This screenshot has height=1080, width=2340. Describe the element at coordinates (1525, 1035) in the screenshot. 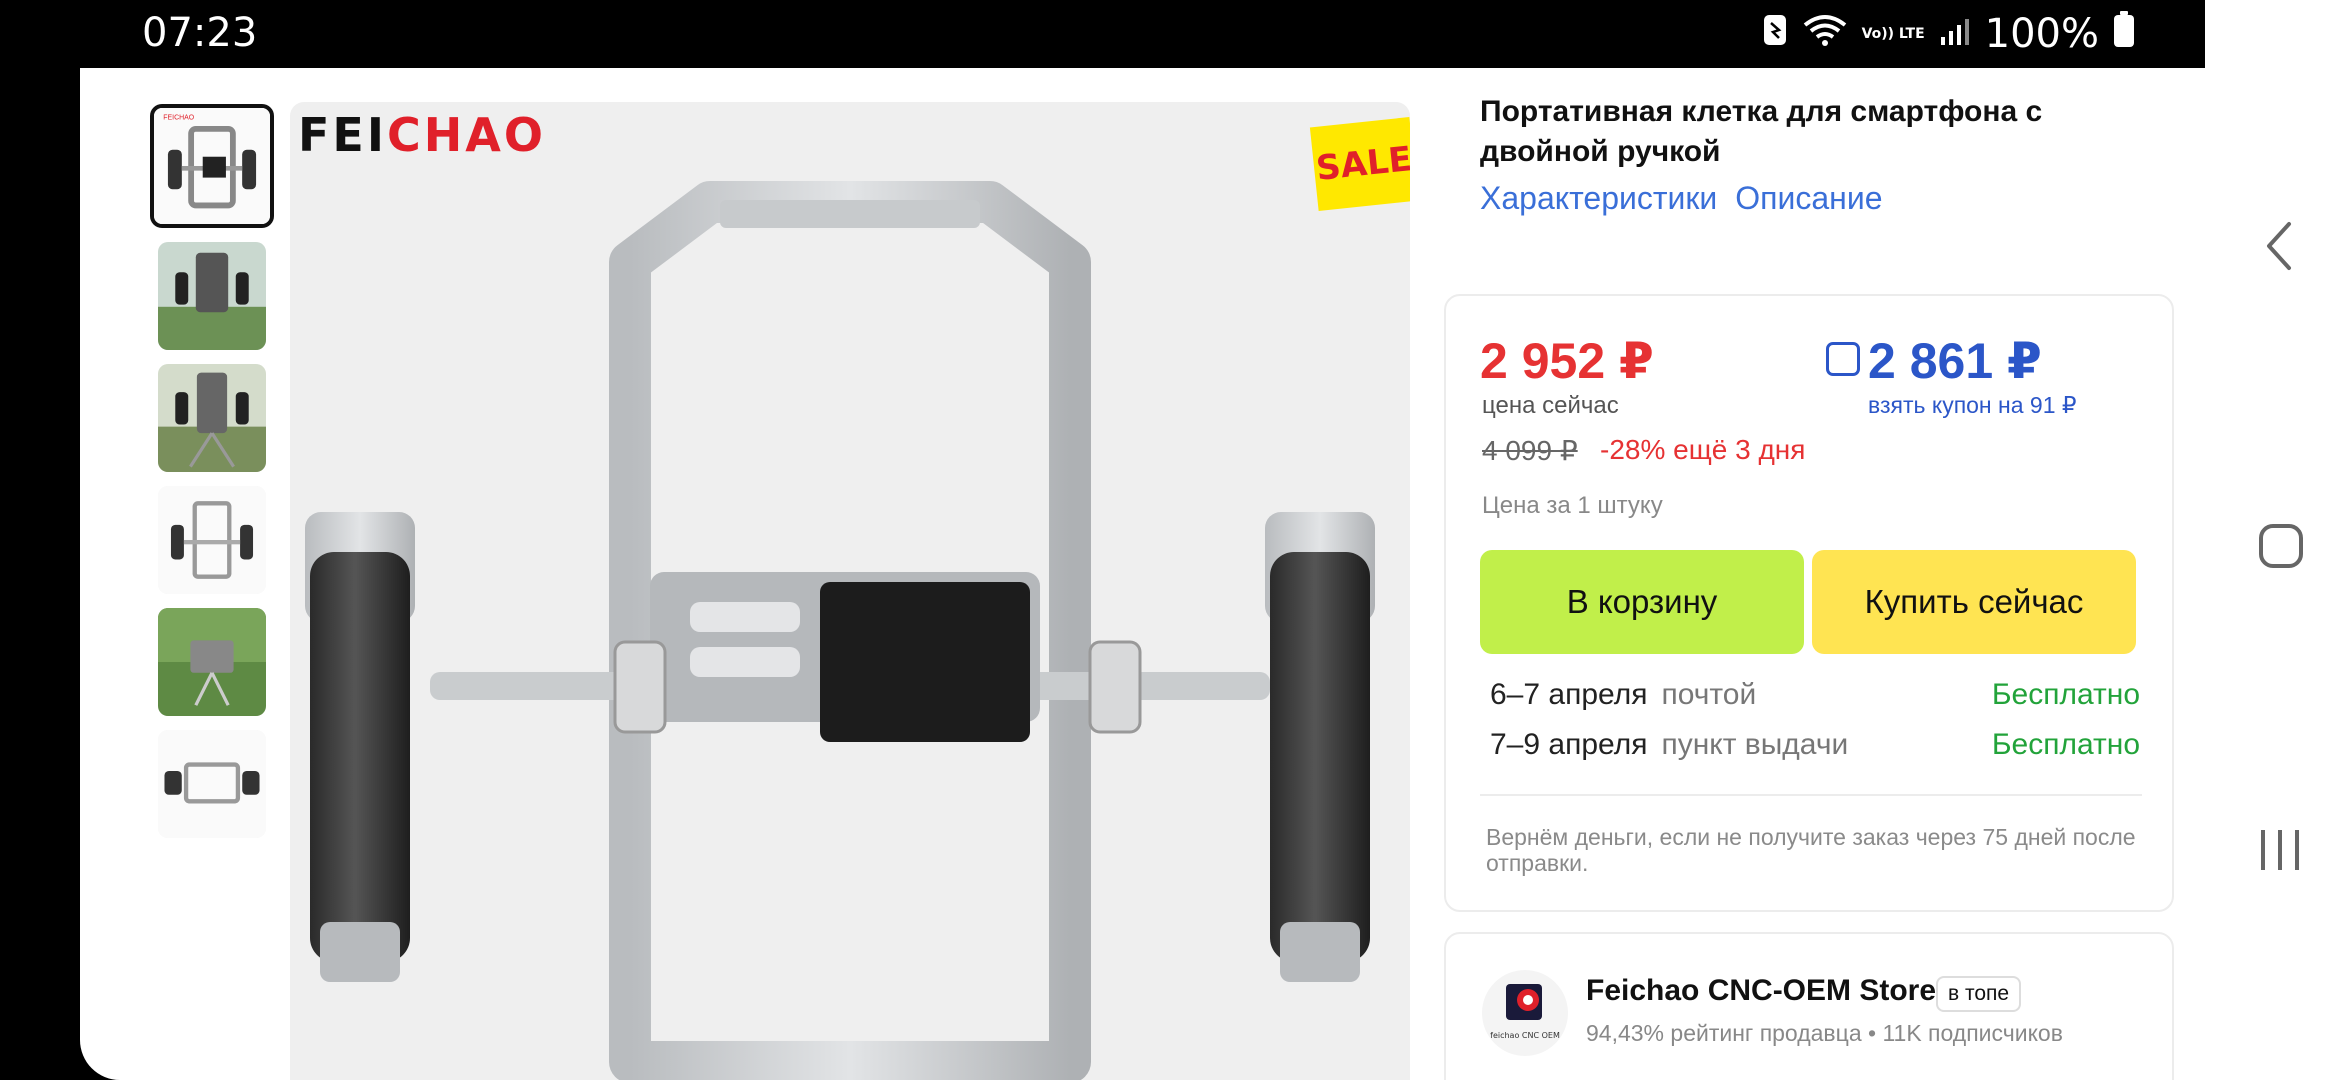

I see `store-logo-caption: feichao CNC OEM` at that location.